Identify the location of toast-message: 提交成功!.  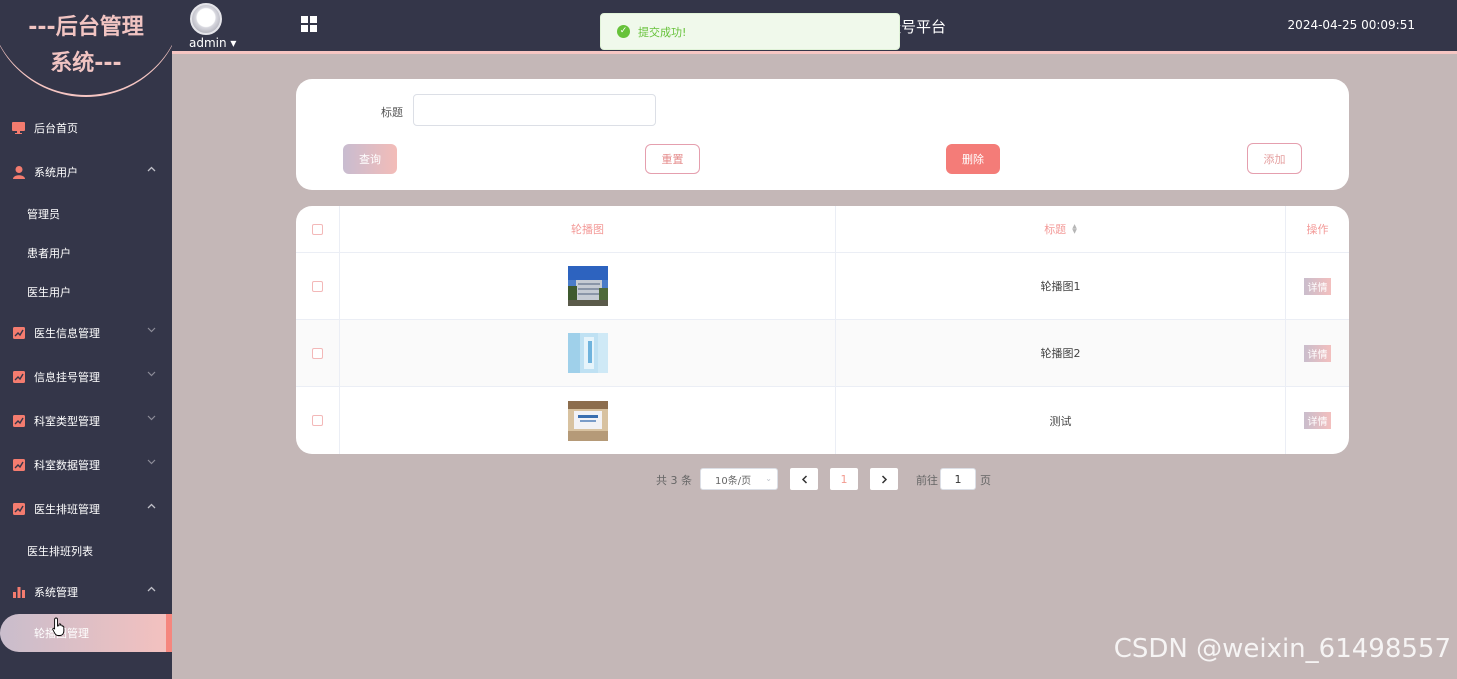
(662, 32).